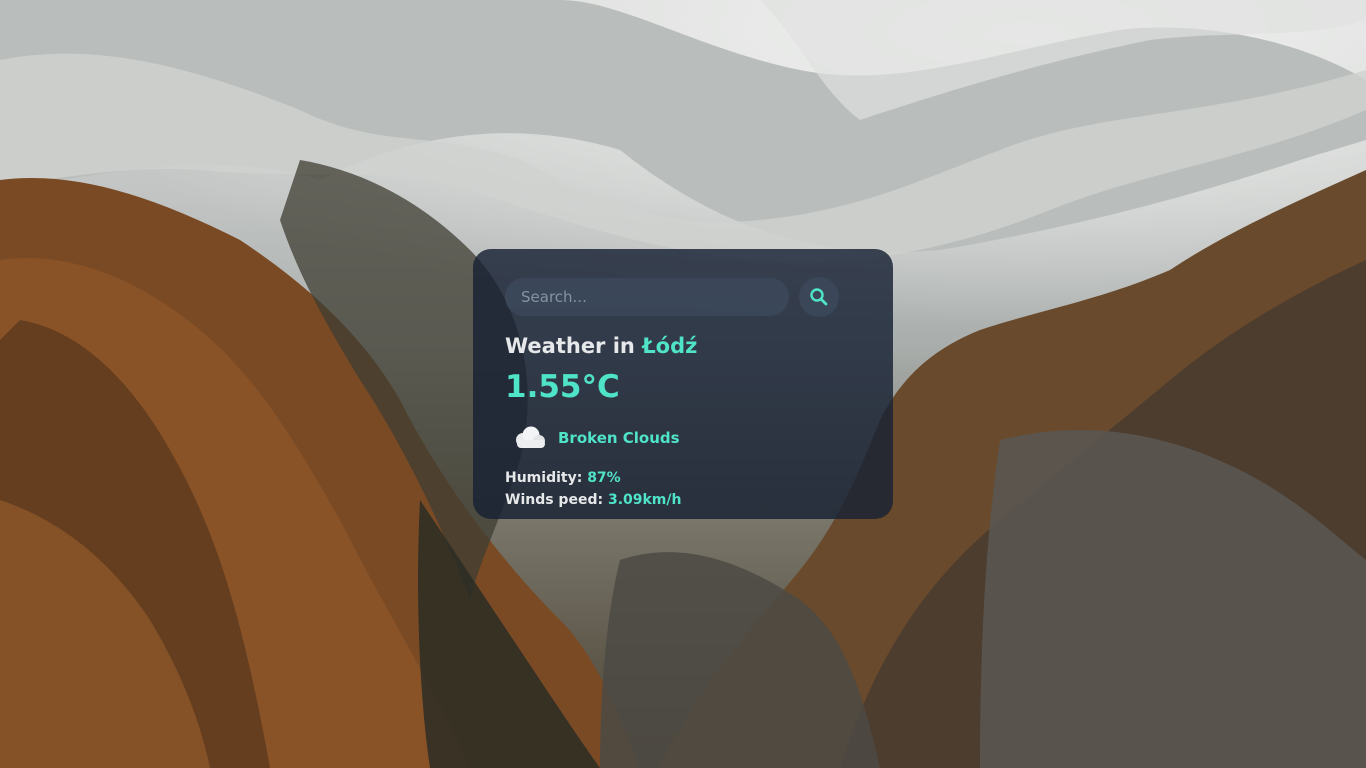  Describe the element at coordinates (604, 478) in the screenshot. I see `humidity-value: 87%` at that location.